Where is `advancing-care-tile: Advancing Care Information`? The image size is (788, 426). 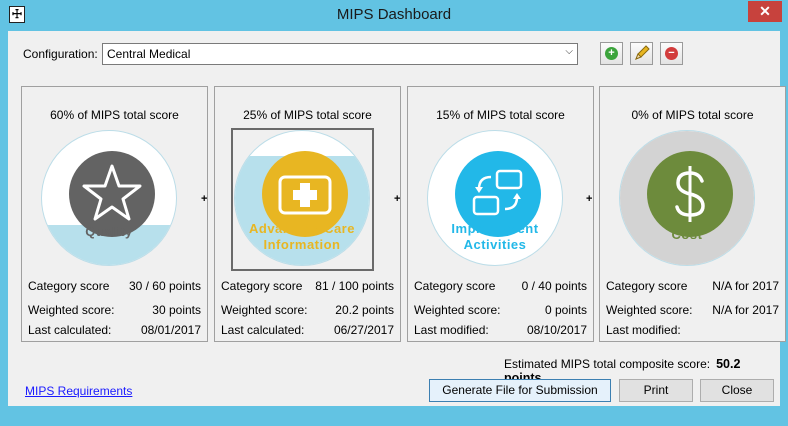
advancing-care-tile: Advancing Care Information is located at coordinates (302, 199).